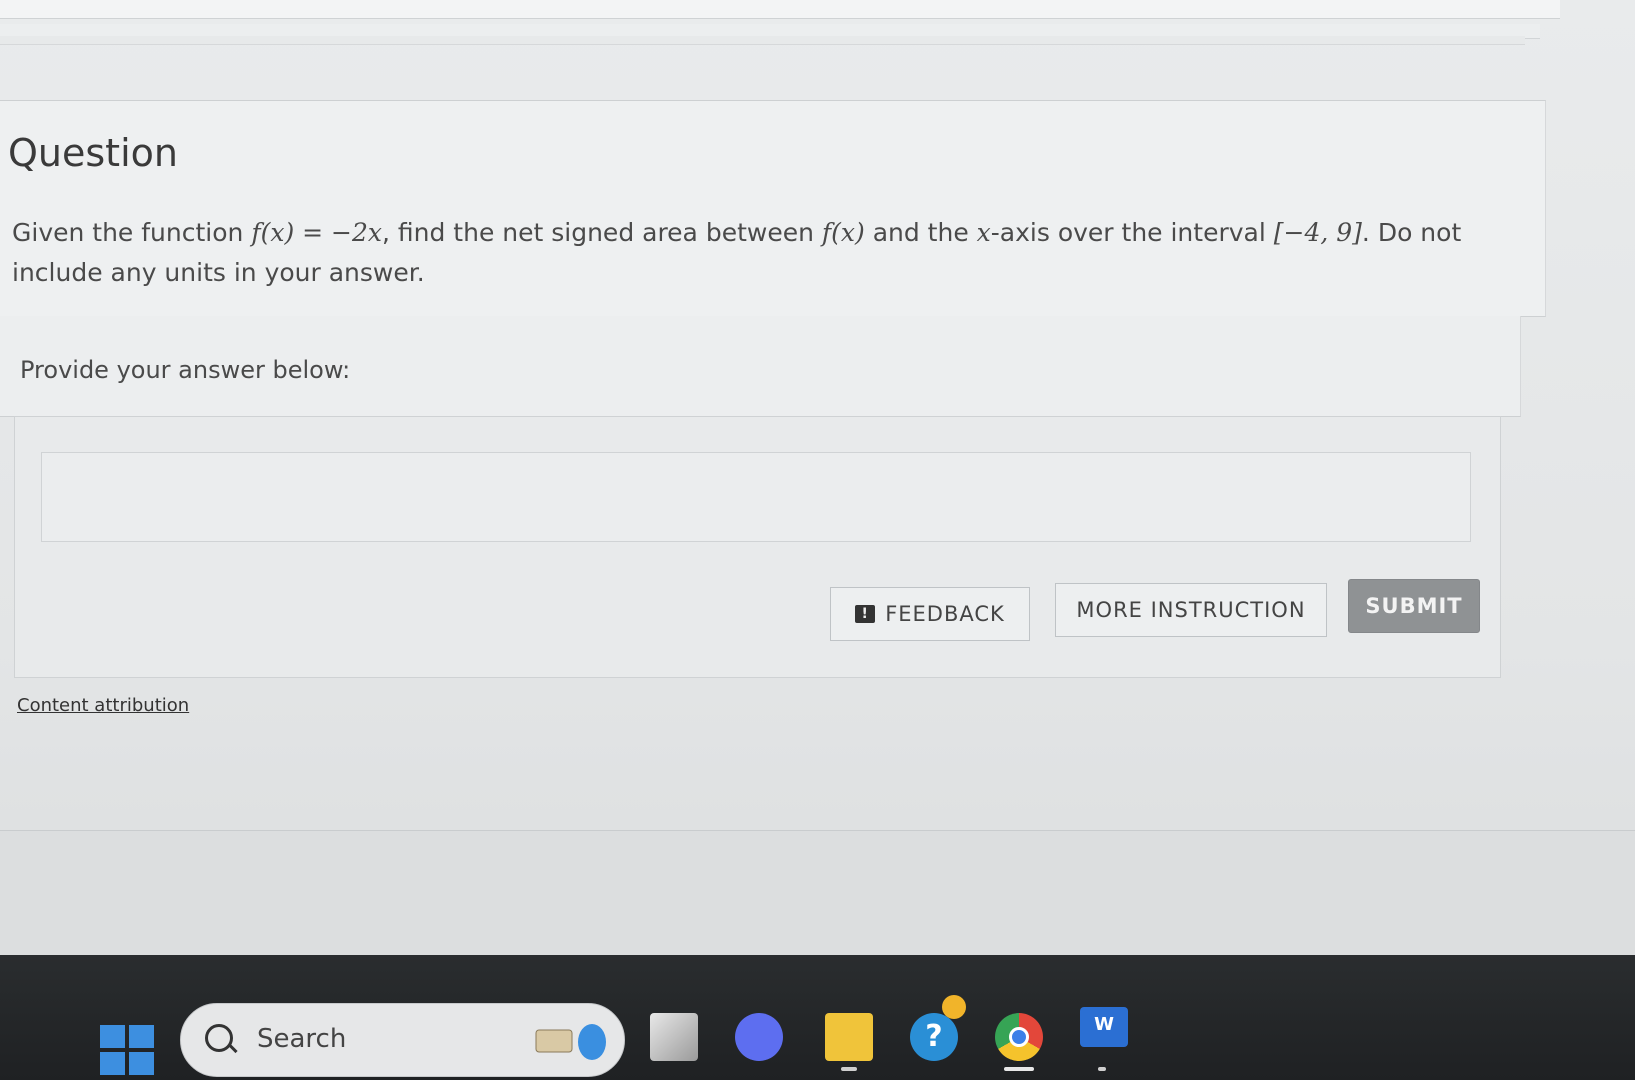 The image size is (1635, 1080). Describe the element at coordinates (132, 232) in the screenshot. I see `question-text-prefix: Given the function` at that location.